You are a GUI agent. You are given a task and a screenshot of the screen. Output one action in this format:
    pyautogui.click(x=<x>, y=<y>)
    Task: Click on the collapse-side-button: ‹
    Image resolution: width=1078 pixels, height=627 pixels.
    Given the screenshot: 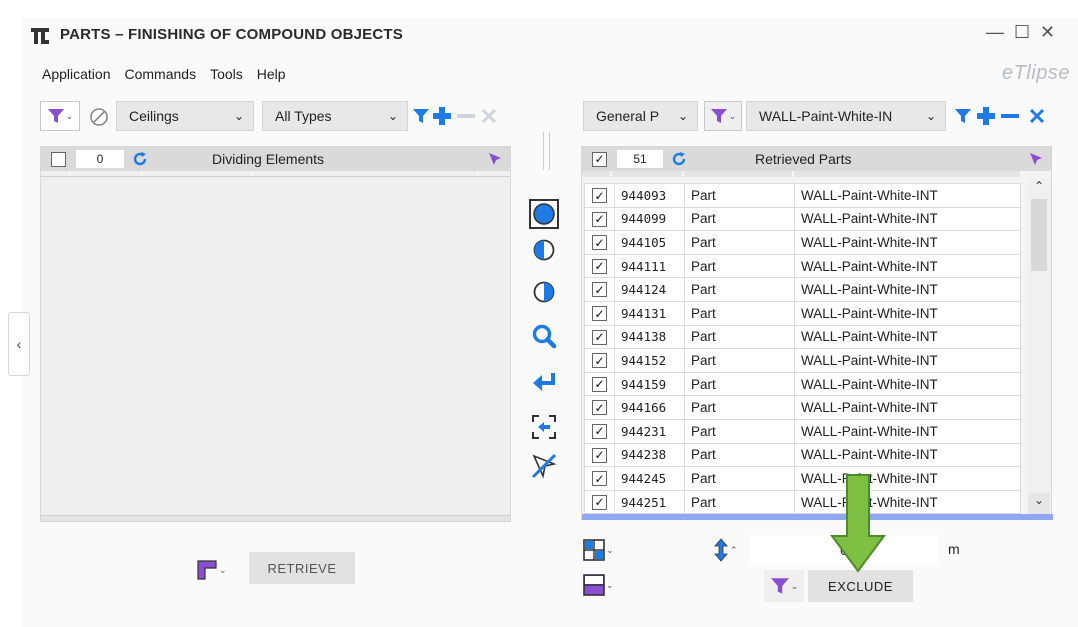 What is the action you would take?
    pyautogui.click(x=19, y=344)
    